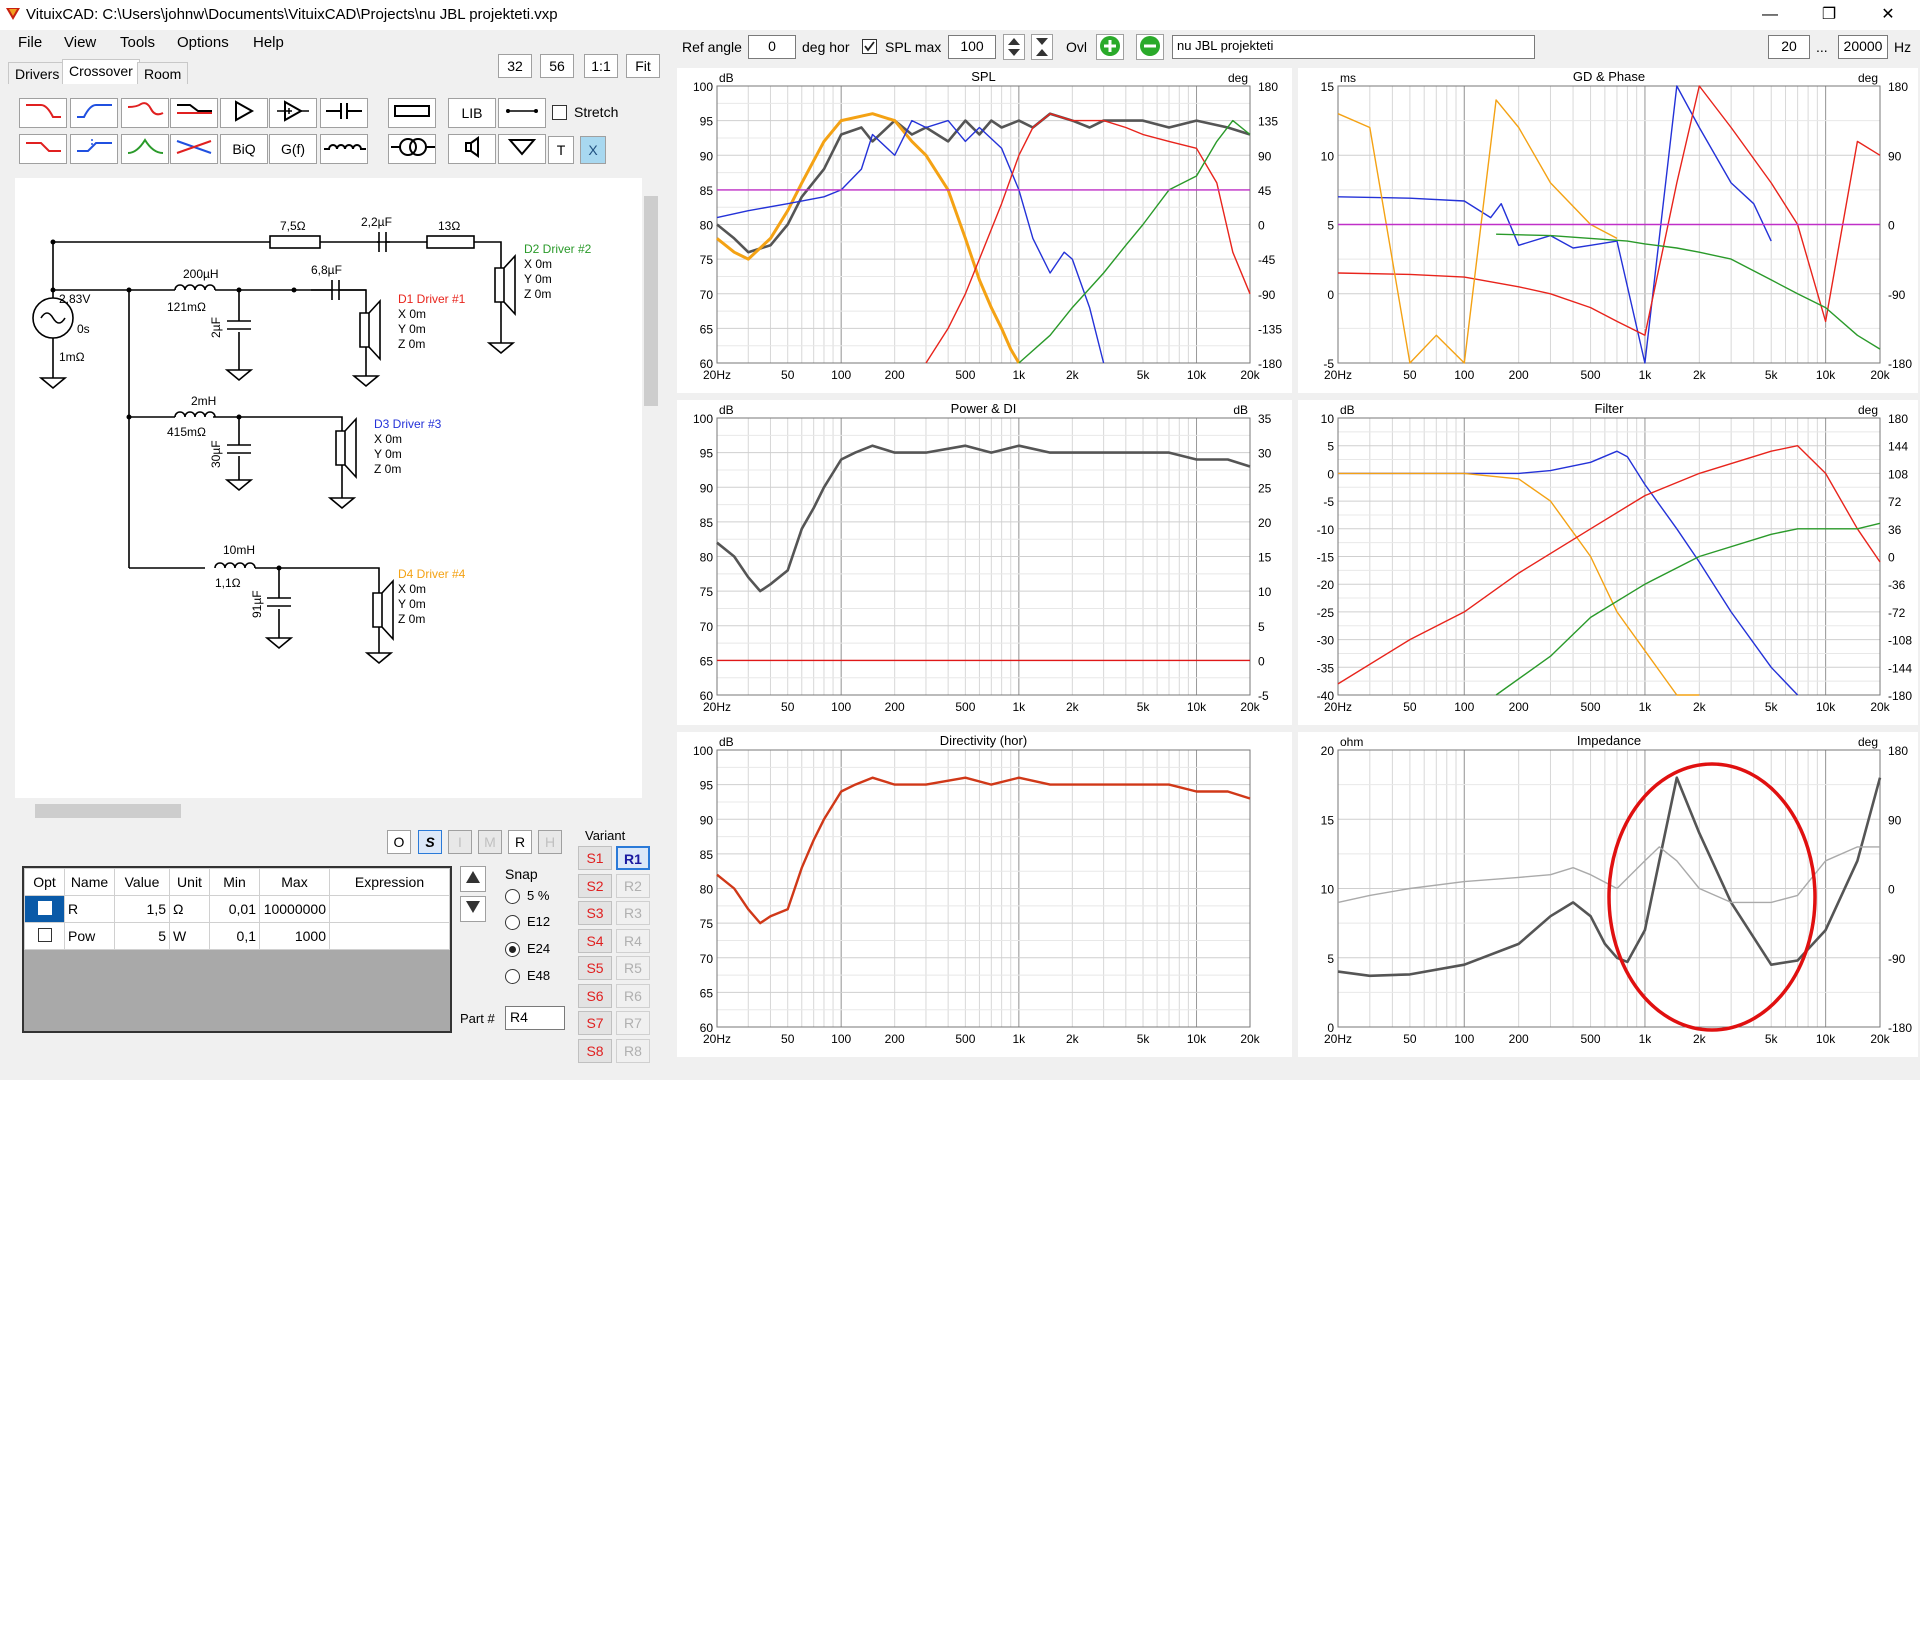 Image resolution: width=1920 pixels, height=1632 pixels. What do you see at coordinates (430, 842) in the screenshot?
I see `mode-s-button: S` at bounding box center [430, 842].